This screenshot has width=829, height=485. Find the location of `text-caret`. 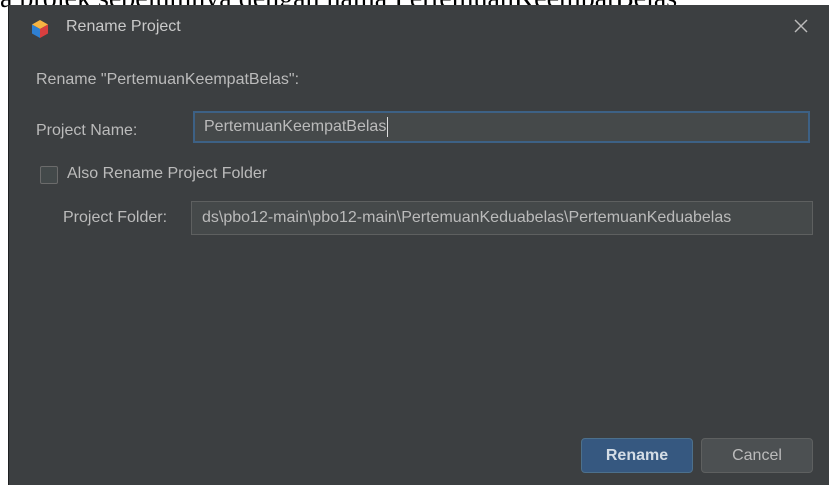

text-caret is located at coordinates (388, 127).